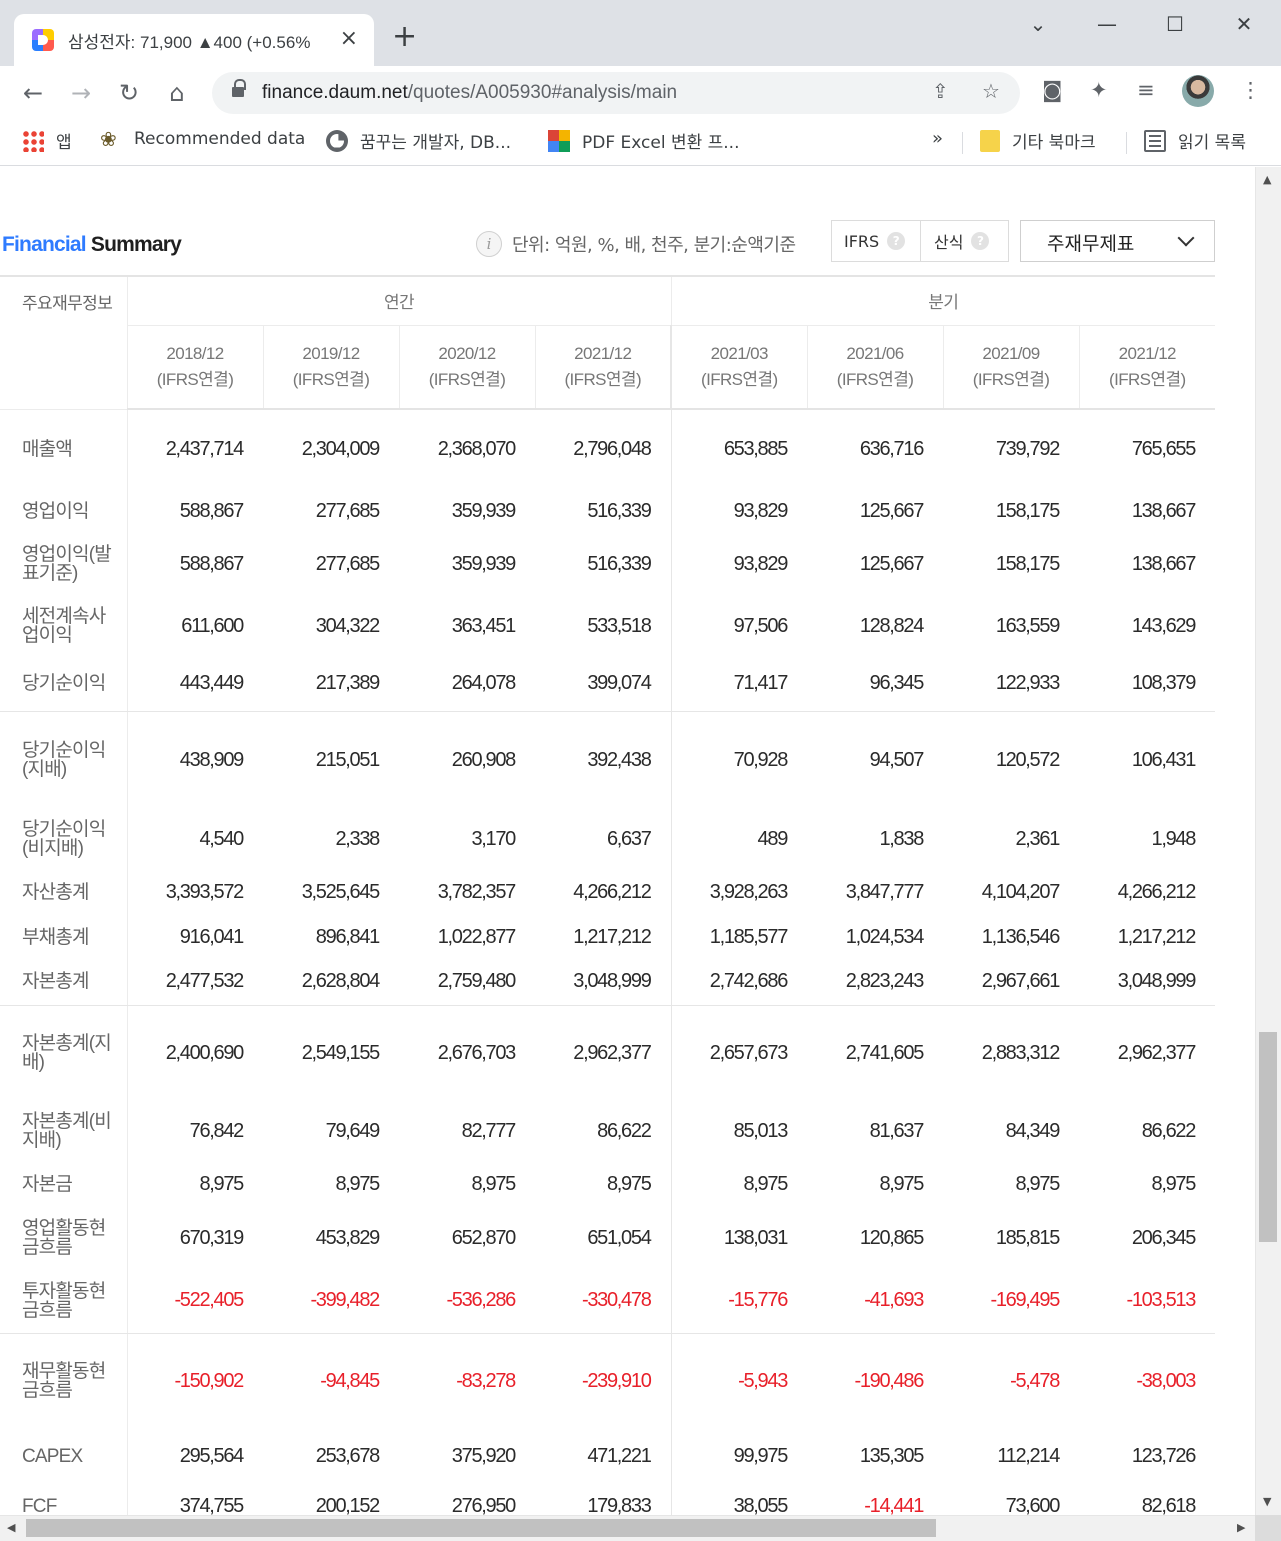 The width and height of the screenshot is (1281, 1541). I want to click on value-cell: 1,217,212, so click(612, 936).